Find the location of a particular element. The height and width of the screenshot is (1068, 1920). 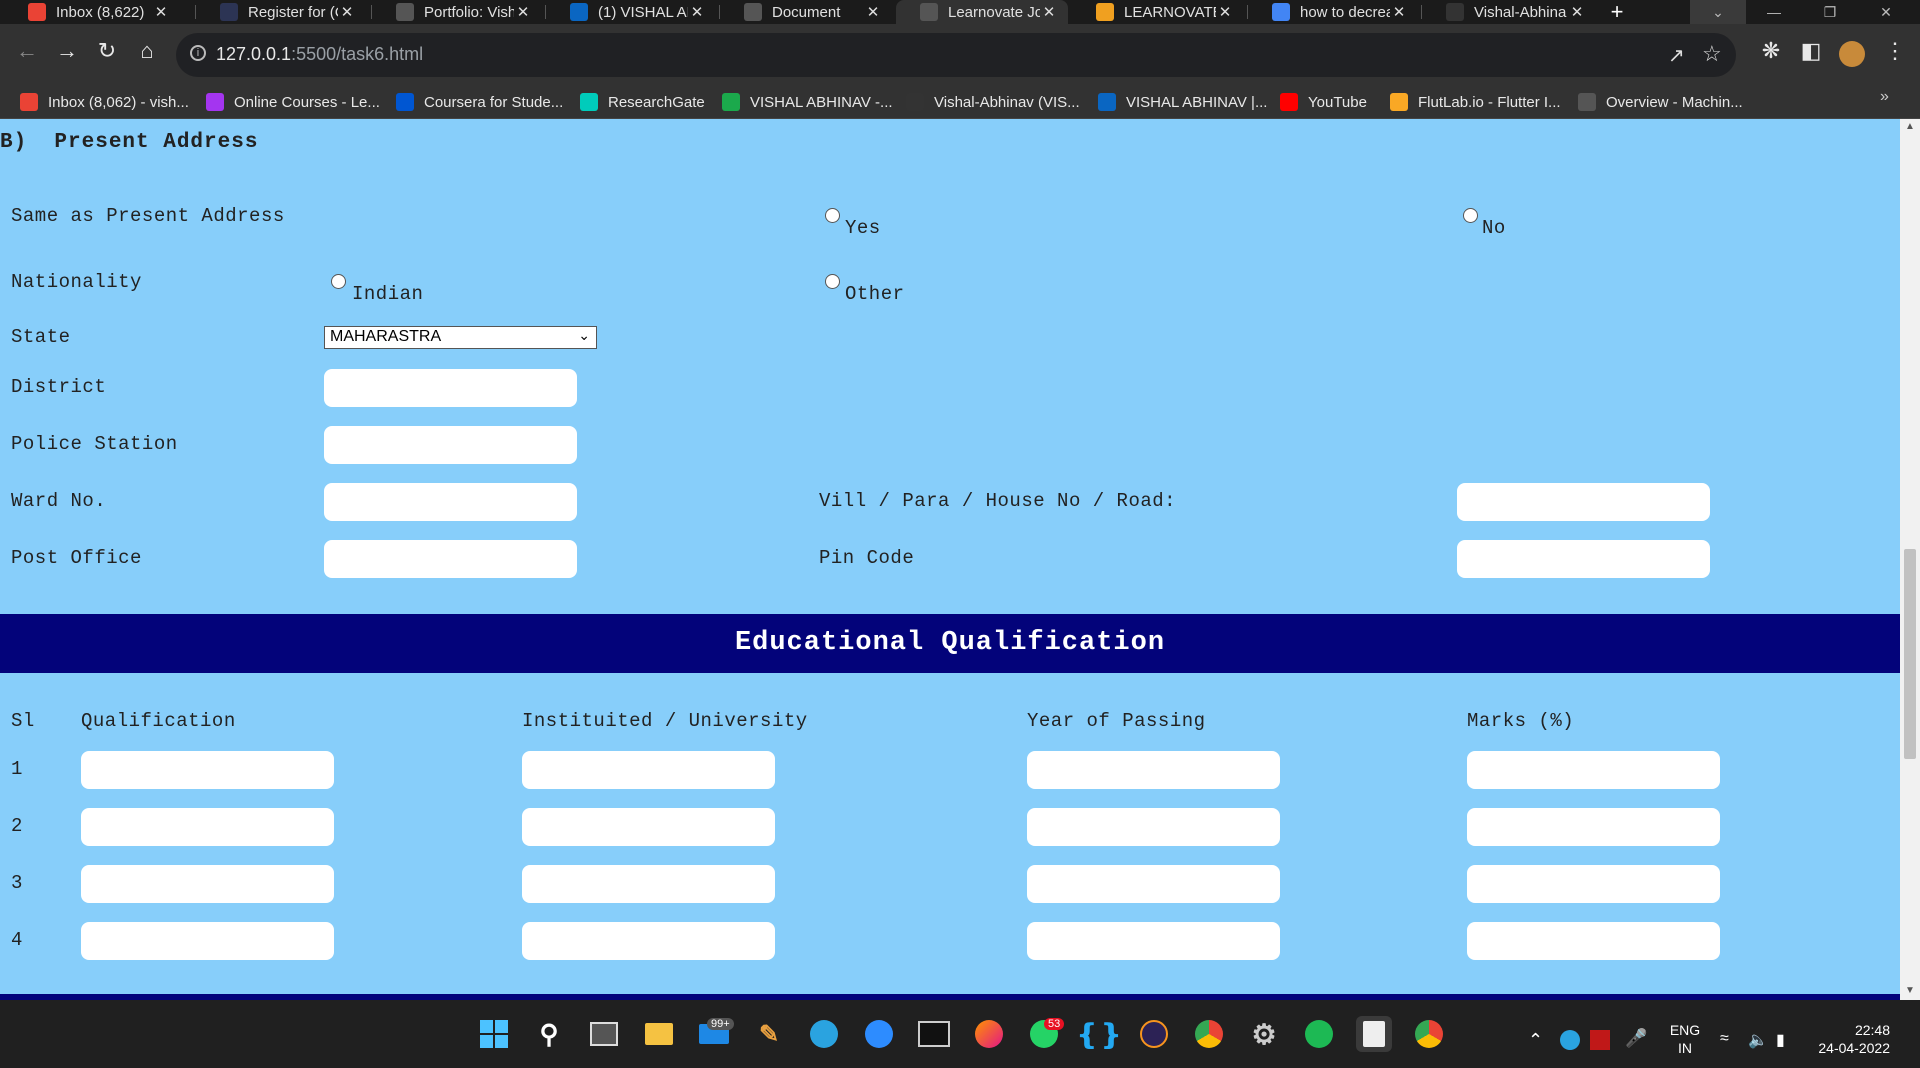

row-2-university-input is located at coordinates (648, 827).